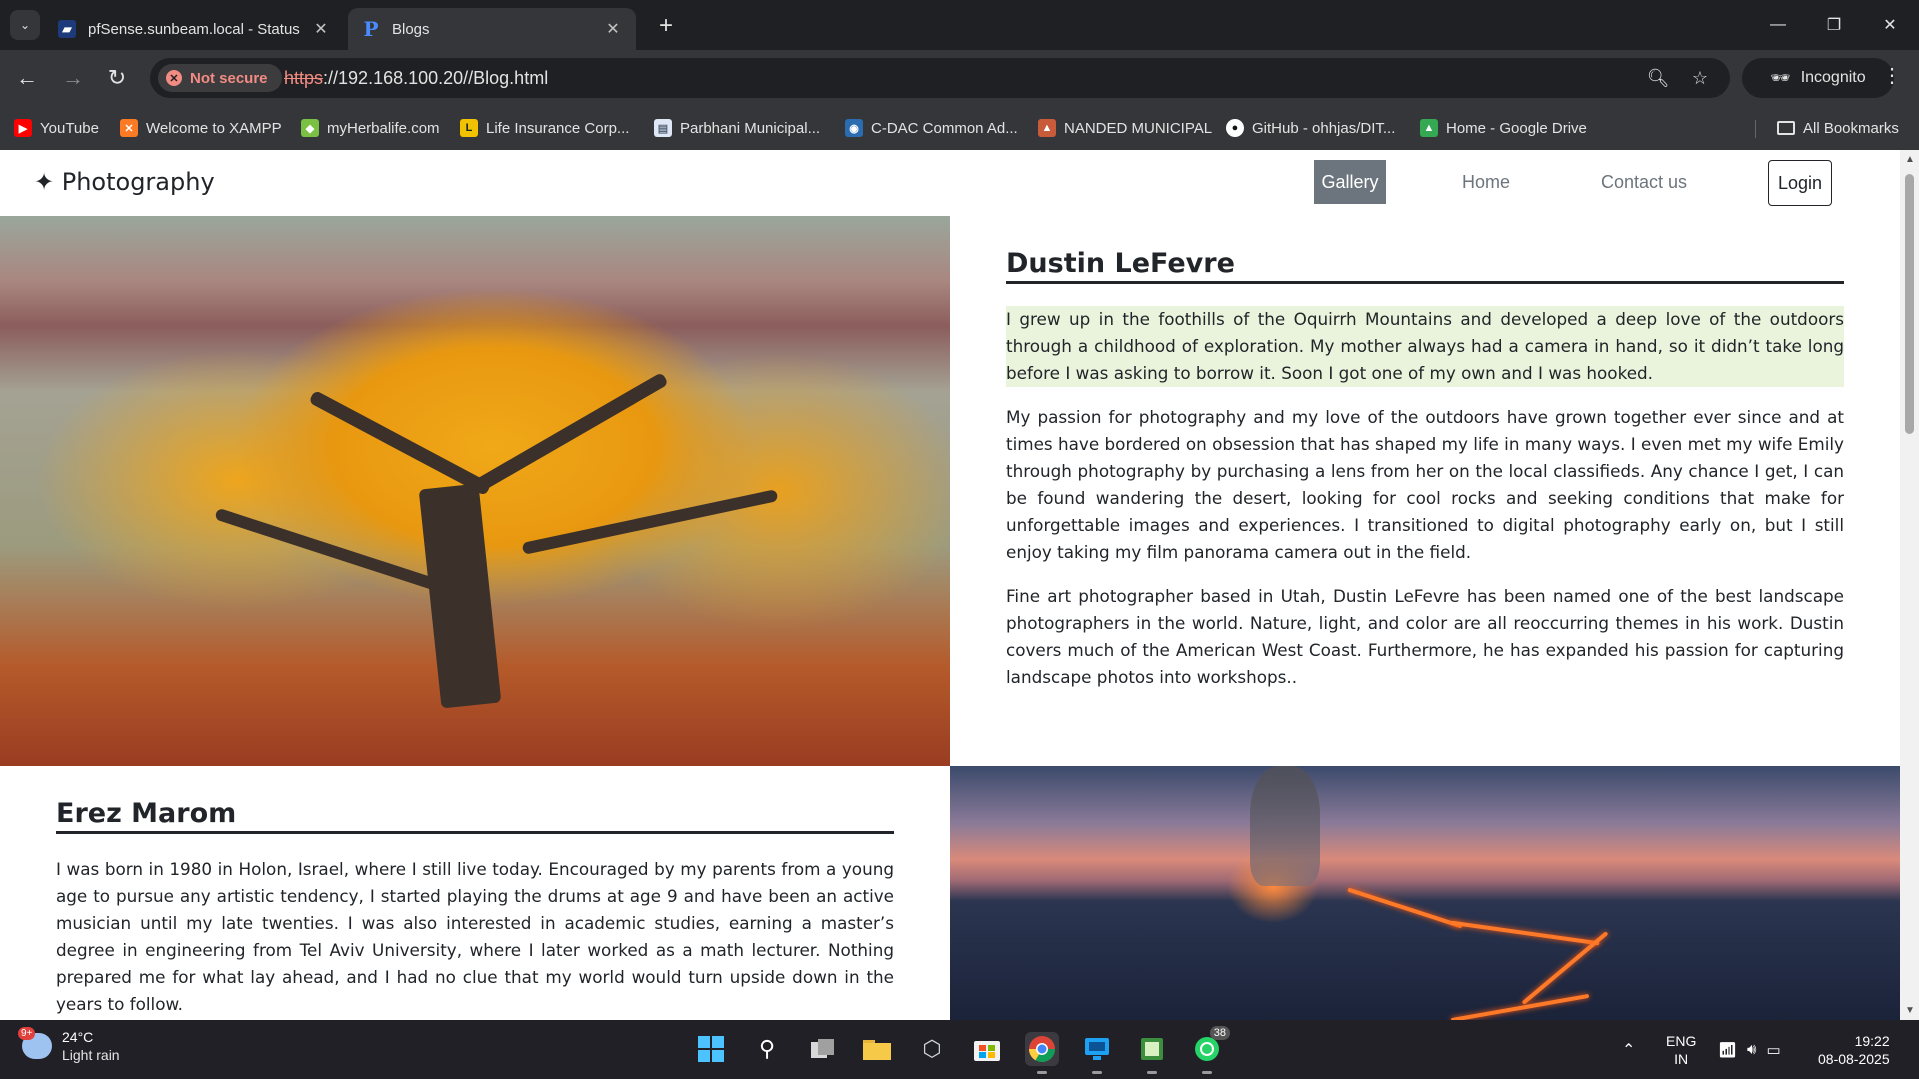  I want to click on nav-contact: Contact us, so click(1644, 182).